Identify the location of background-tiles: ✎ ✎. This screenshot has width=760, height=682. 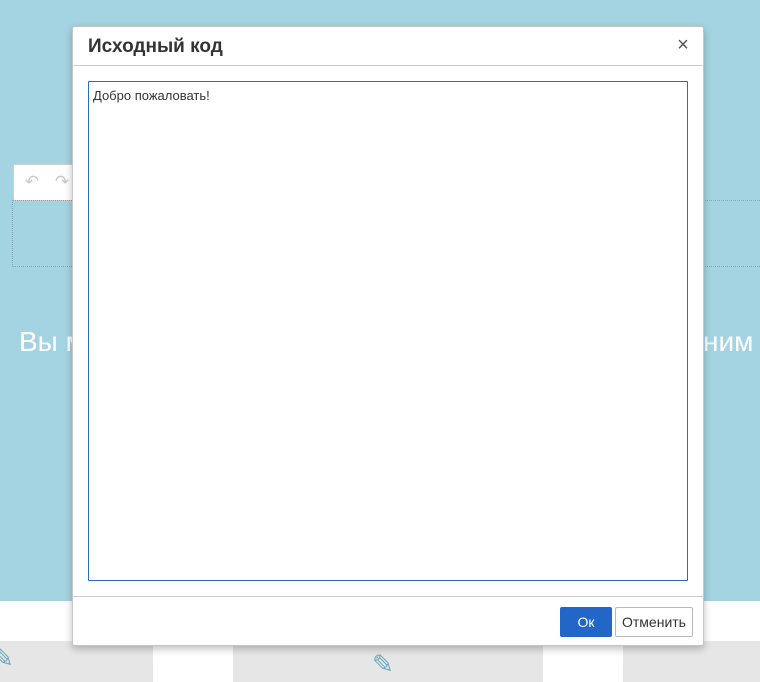
(380, 661).